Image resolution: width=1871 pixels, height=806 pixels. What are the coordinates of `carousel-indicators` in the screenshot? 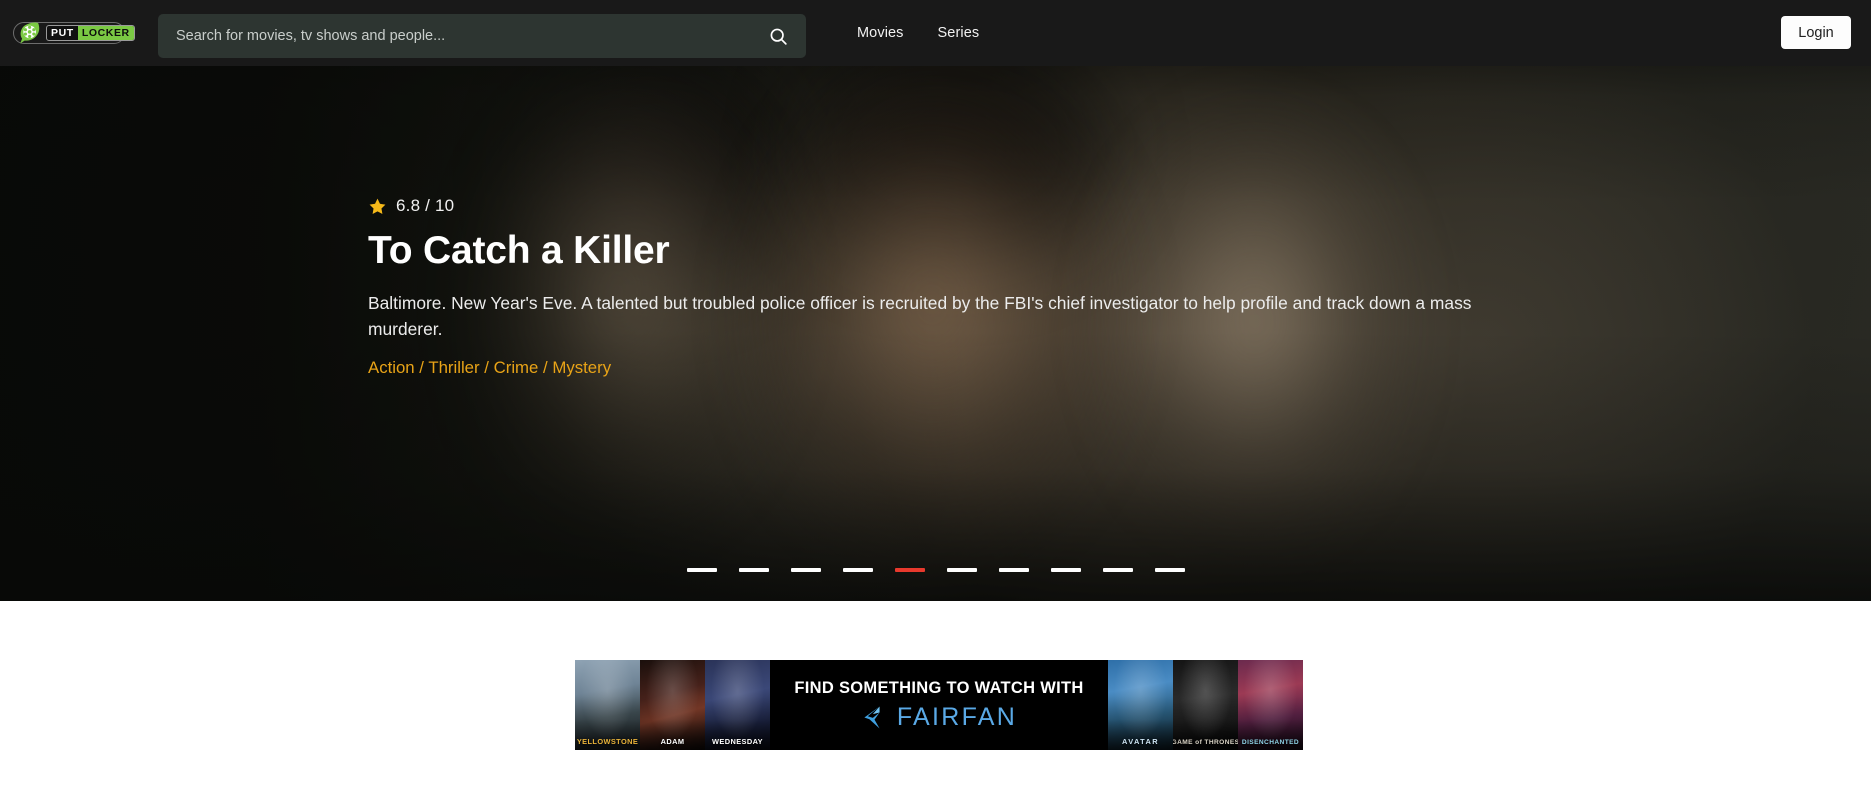 It's located at (935, 570).